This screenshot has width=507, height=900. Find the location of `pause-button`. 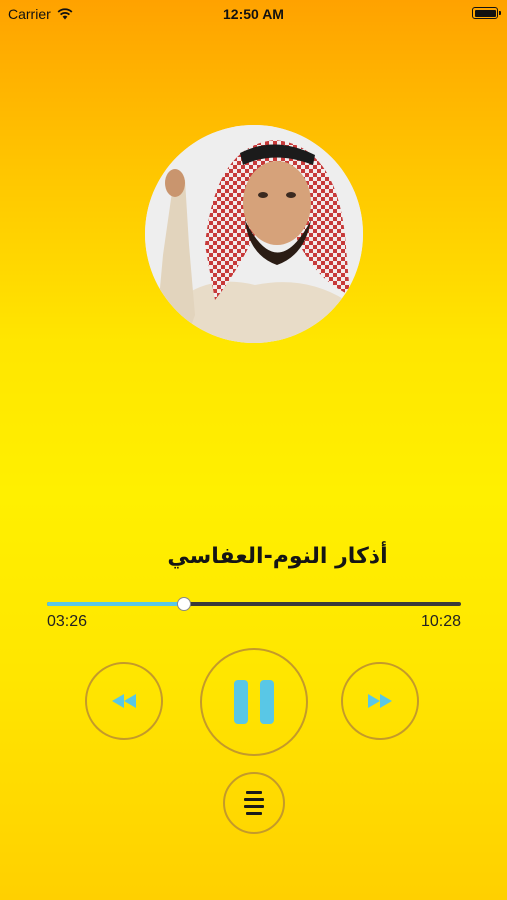

pause-button is located at coordinates (254, 702).